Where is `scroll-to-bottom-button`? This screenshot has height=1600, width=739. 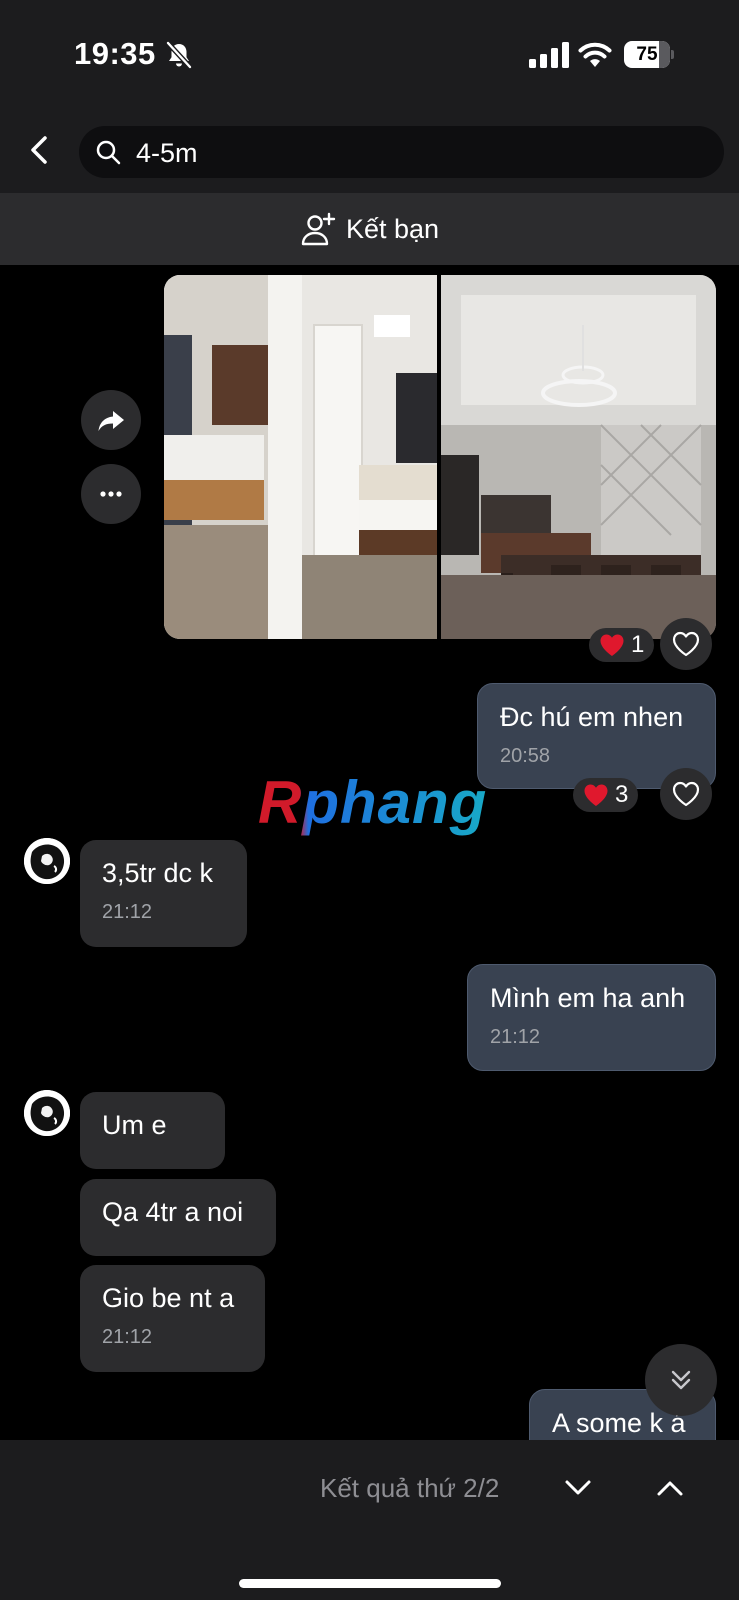
scroll-to-bottom-button is located at coordinates (681, 1380).